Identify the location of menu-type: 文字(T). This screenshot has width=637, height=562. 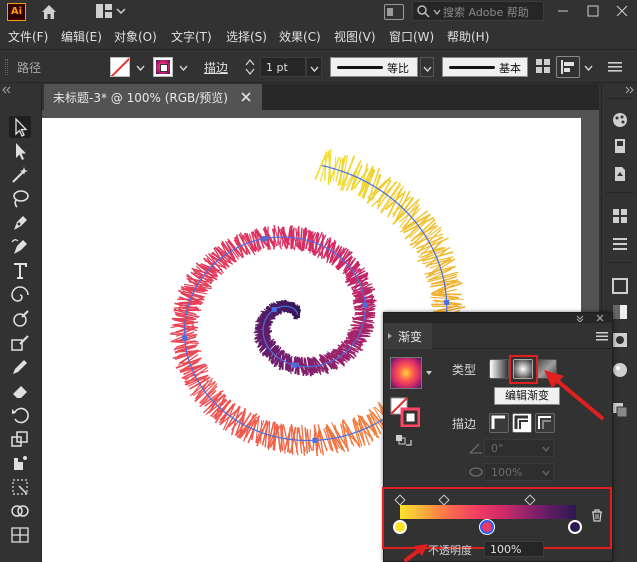
(191, 36).